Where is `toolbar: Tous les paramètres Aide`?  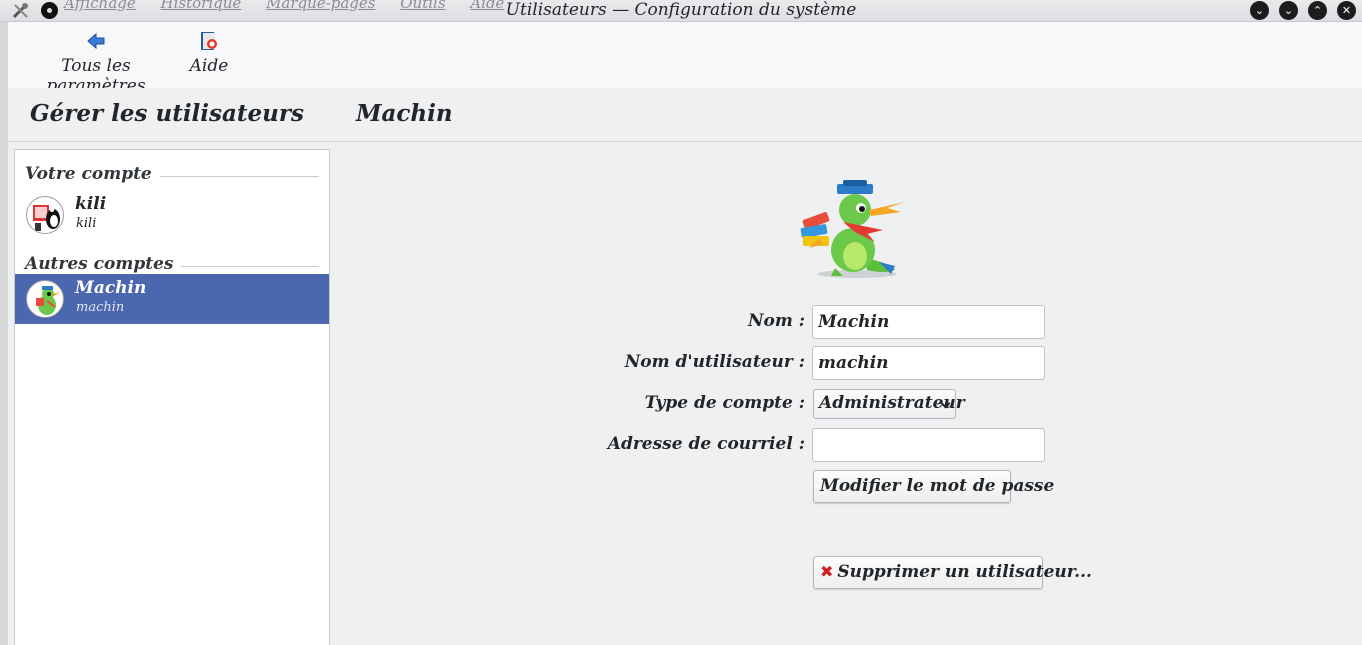
toolbar: Tous les paramètres Aide is located at coordinates (685, 59).